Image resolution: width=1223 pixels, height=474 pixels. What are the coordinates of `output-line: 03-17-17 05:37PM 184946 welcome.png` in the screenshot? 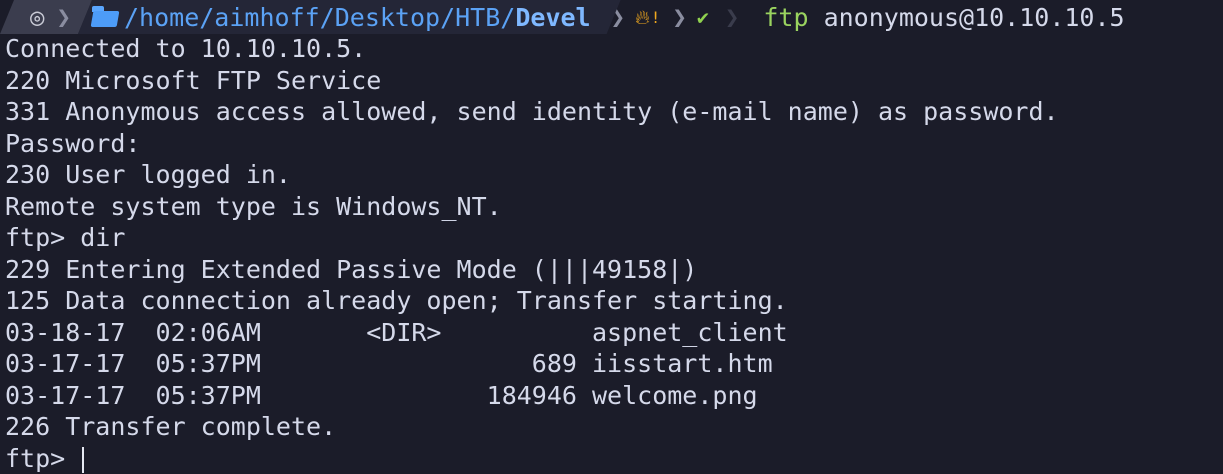 It's located at (532, 396).